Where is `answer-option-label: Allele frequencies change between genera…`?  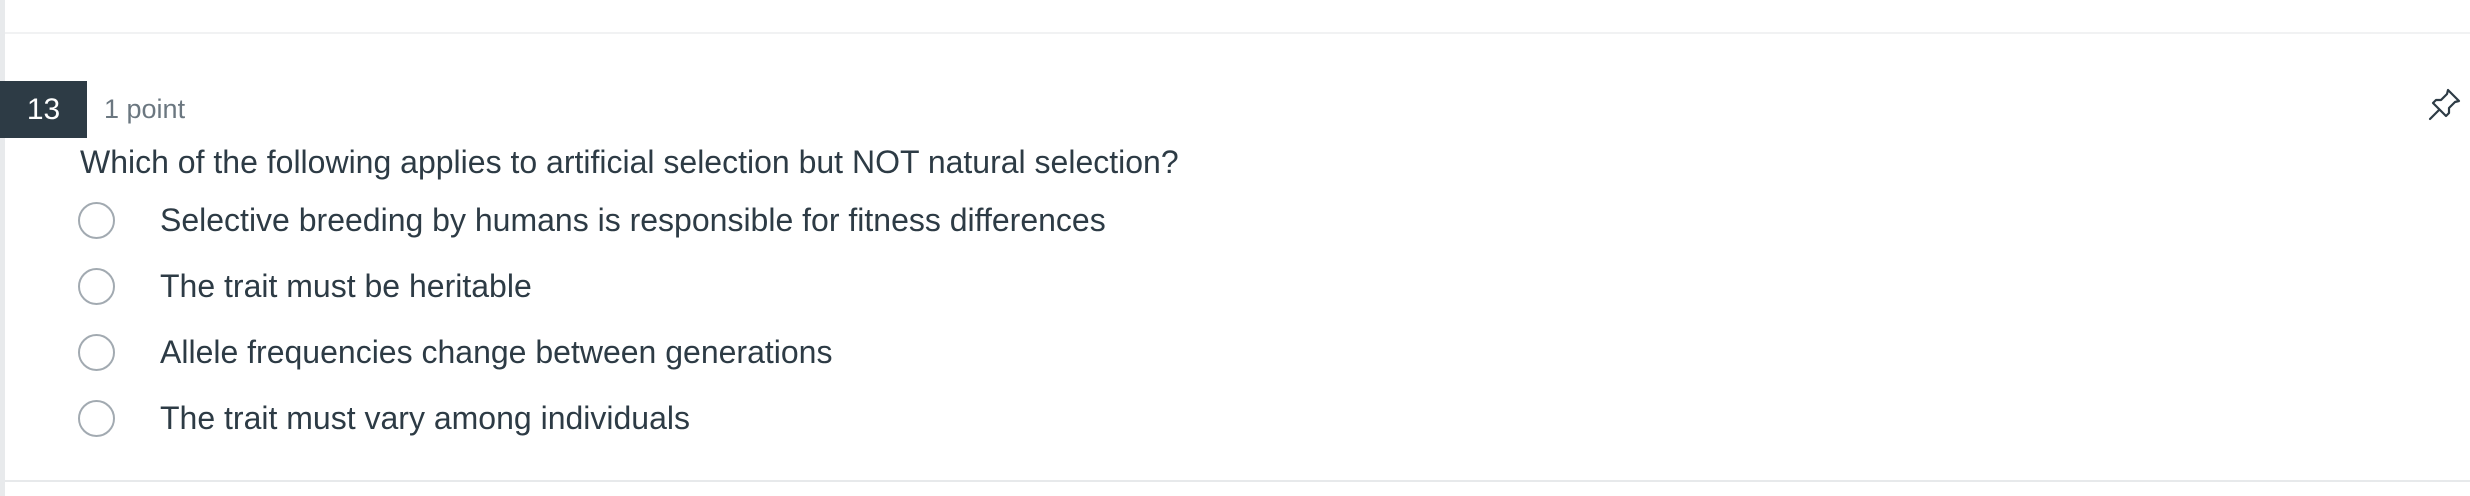 answer-option-label: Allele frequencies change between genera… is located at coordinates (496, 352).